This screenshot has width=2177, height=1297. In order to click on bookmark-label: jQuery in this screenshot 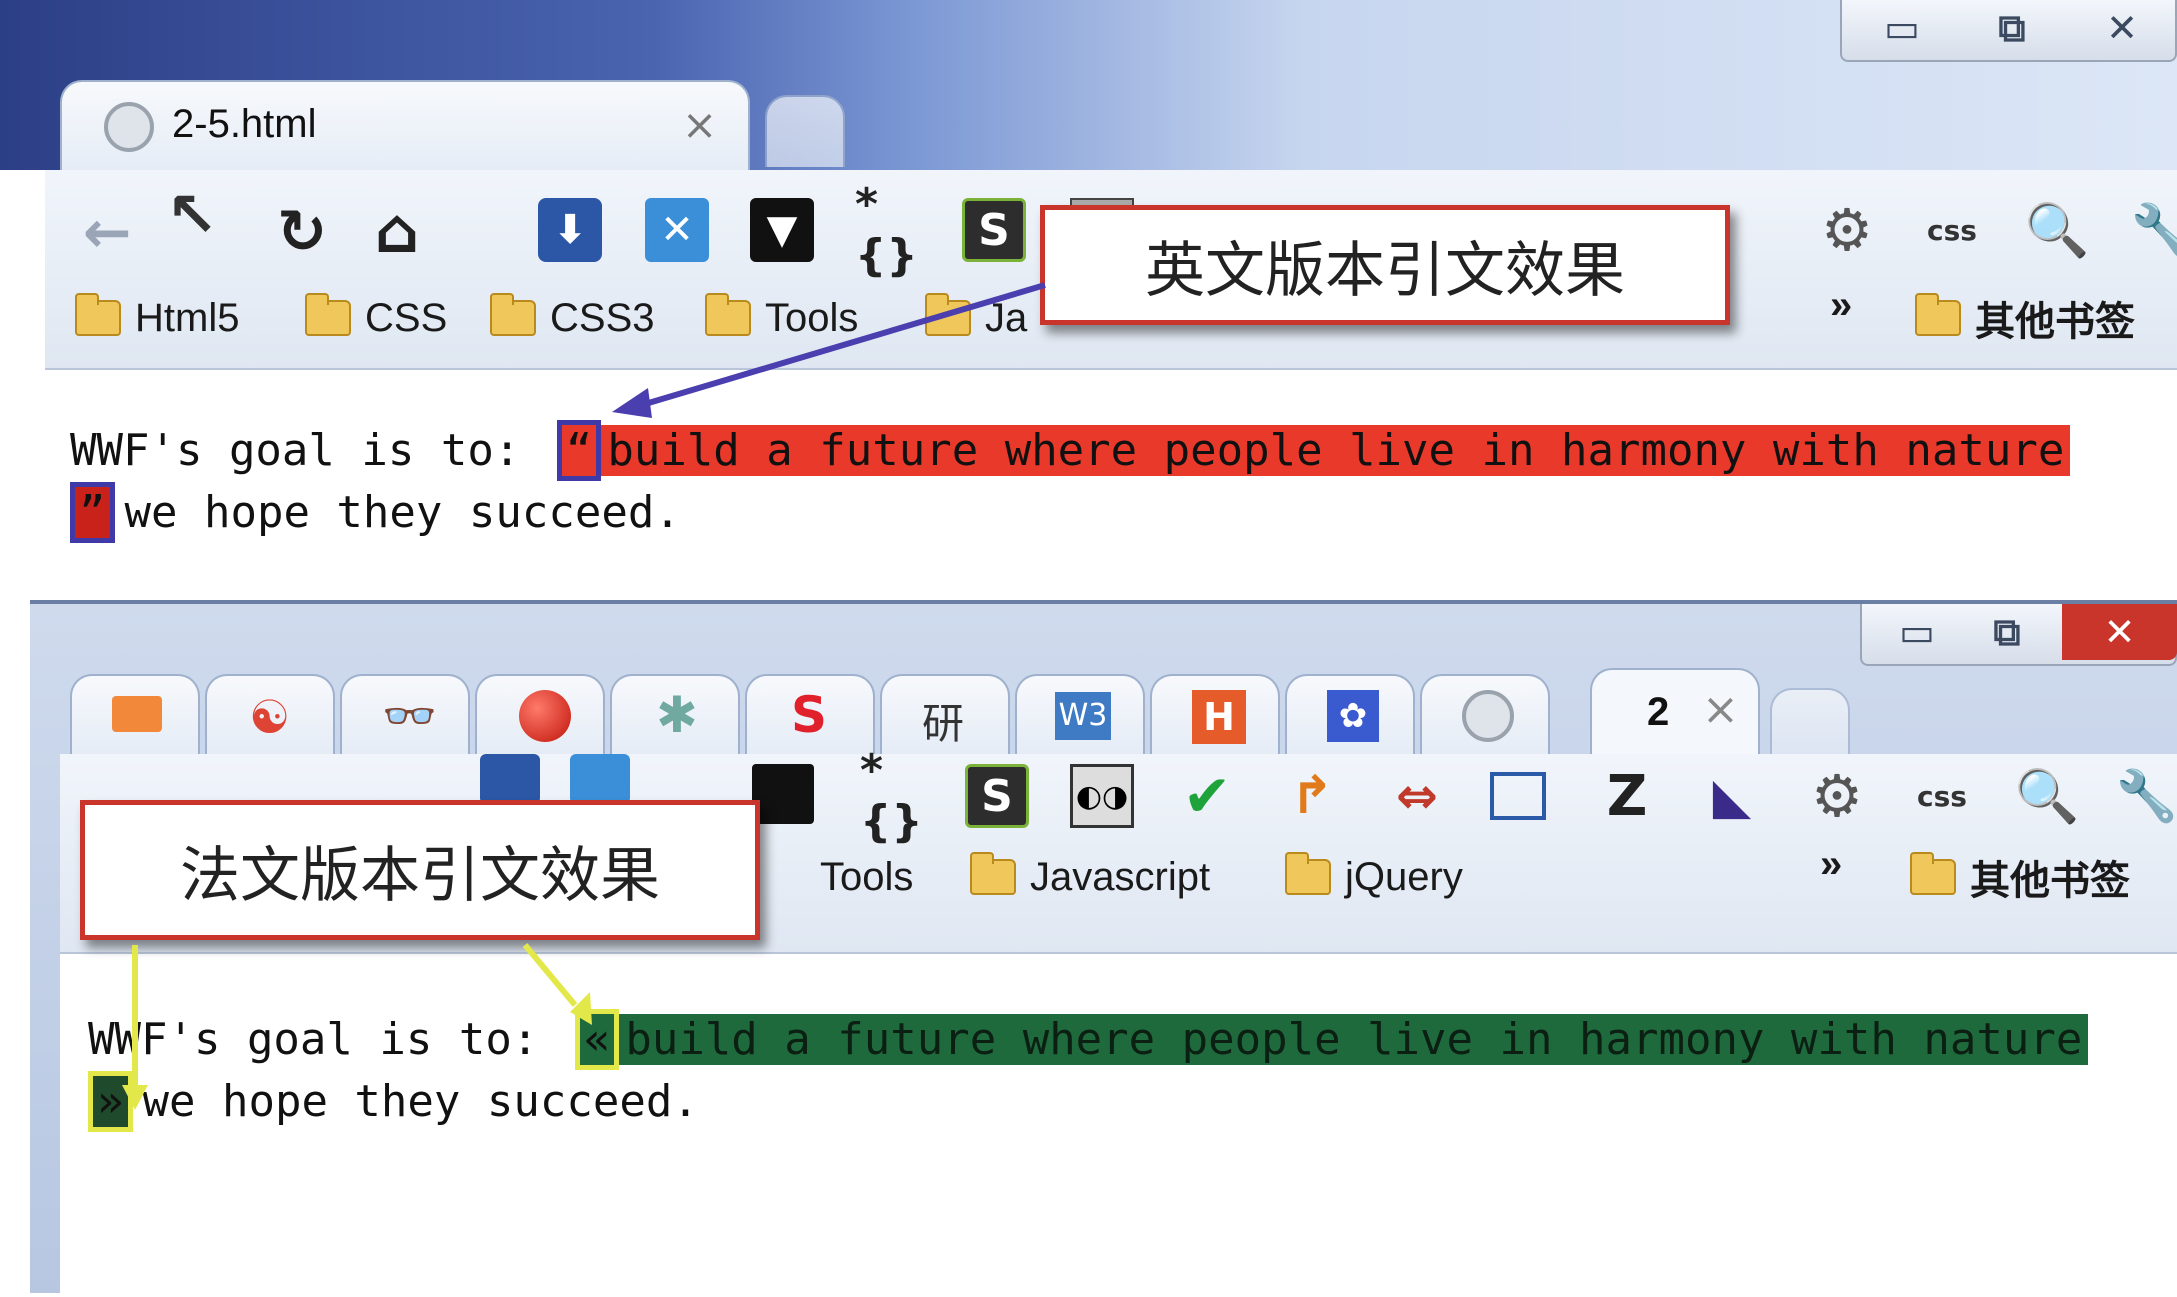, I will do `click(1404, 876)`.